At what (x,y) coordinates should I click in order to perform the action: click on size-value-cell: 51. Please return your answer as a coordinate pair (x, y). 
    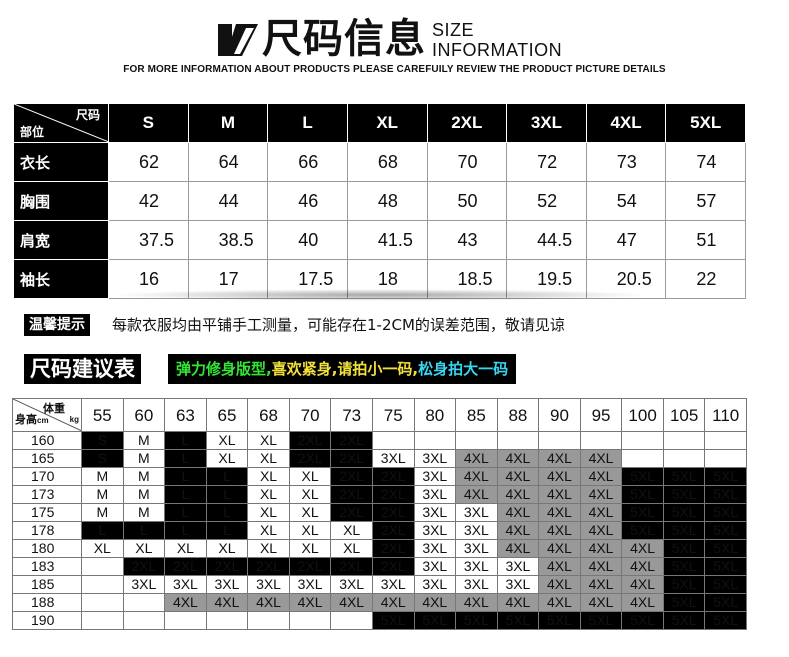
    Looking at the image, I should click on (705, 240).